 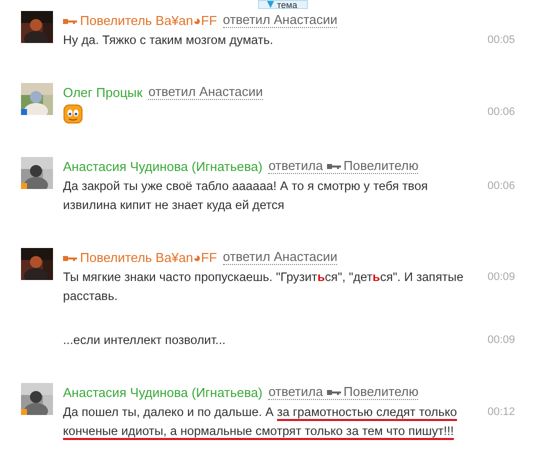 What do you see at coordinates (260, 422) in the screenshot?
I see `message-text: Да пошел ты, далеко и по дальше. А за грамотностью следят только конченые идиоты, а нормальные смотрят только за тем что пишут!!!` at bounding box center [260, 422].